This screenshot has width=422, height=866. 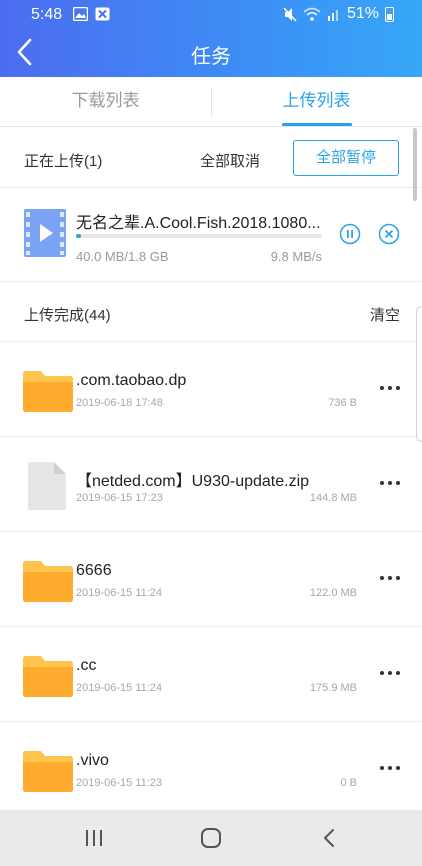 I want to click on tab-bar: 下载列表 上传列表, so click(x=211, y=102).